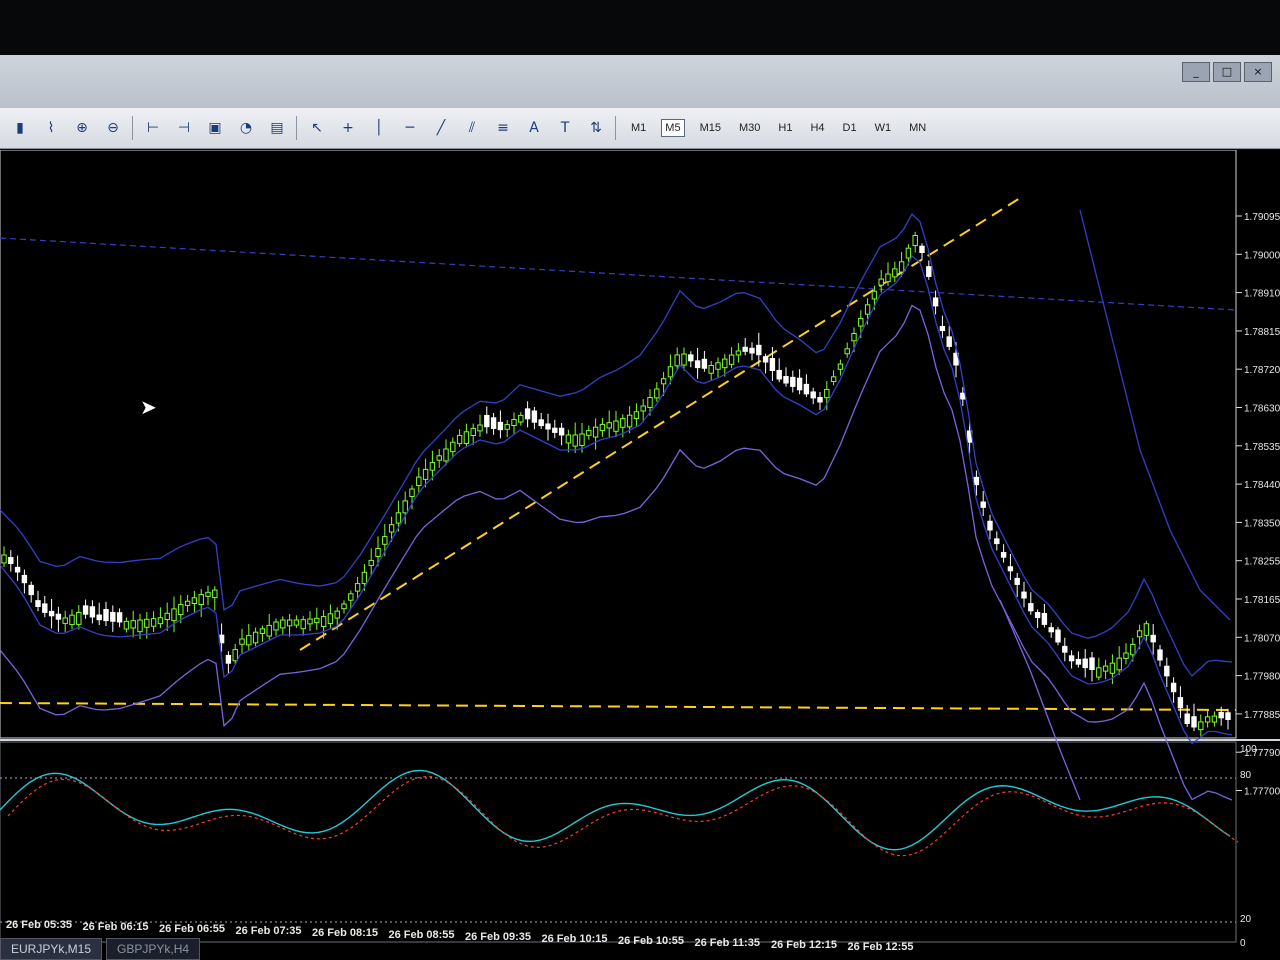  Describe the element at coordinates (596, 128) in the screenshot. I see `arrows-icon: ⇅` at that location.